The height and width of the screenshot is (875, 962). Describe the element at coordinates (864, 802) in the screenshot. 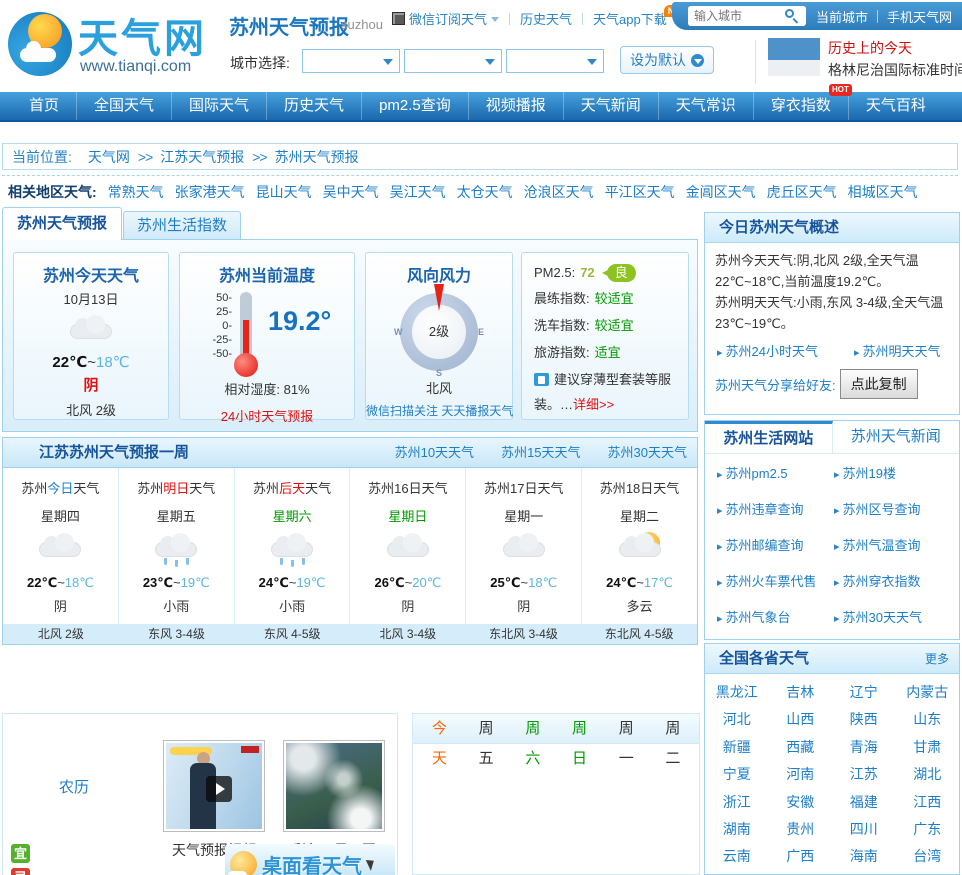

I see `province-link: 福建` at that location.